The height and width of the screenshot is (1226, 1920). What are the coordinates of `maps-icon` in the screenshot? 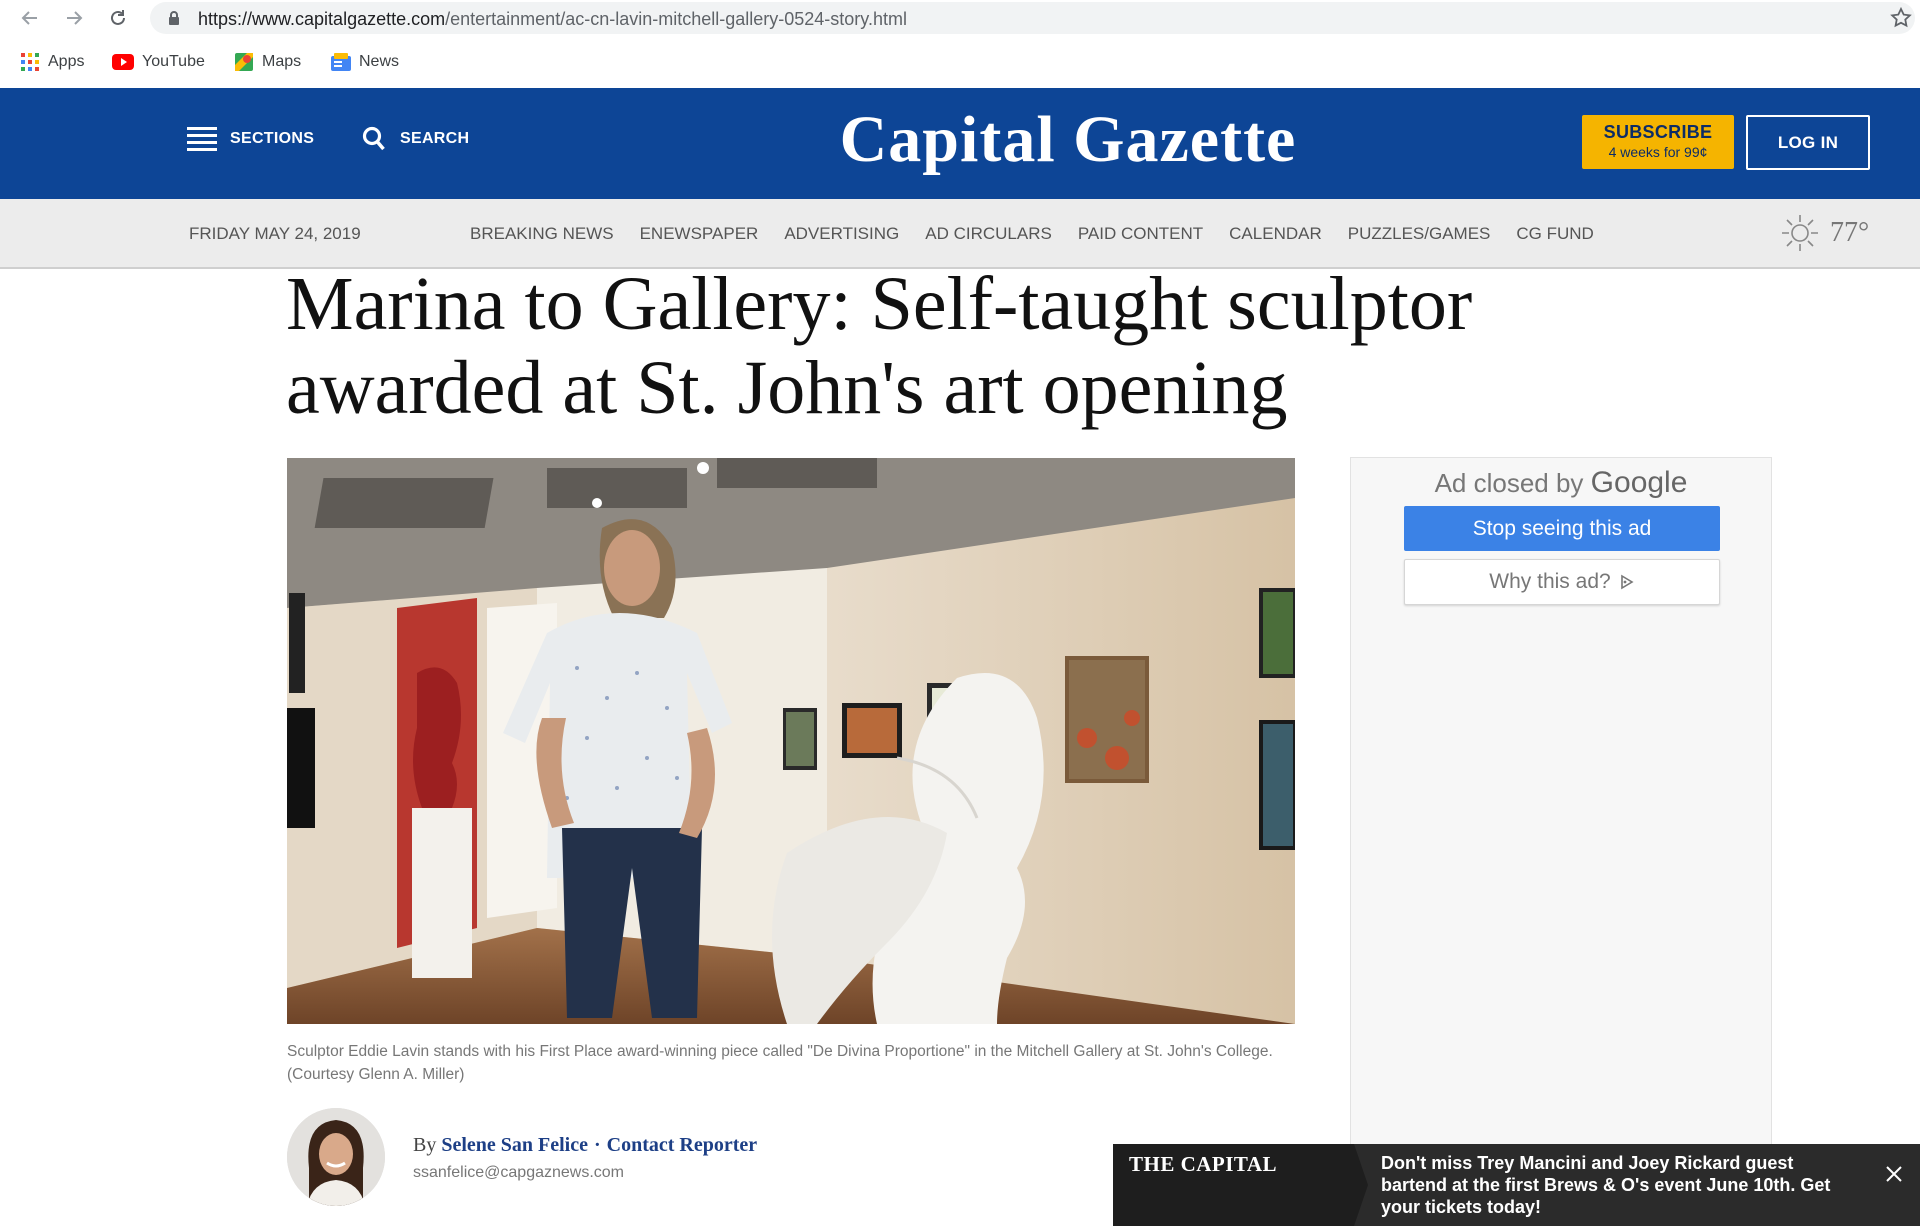 It's located at (244, 62).